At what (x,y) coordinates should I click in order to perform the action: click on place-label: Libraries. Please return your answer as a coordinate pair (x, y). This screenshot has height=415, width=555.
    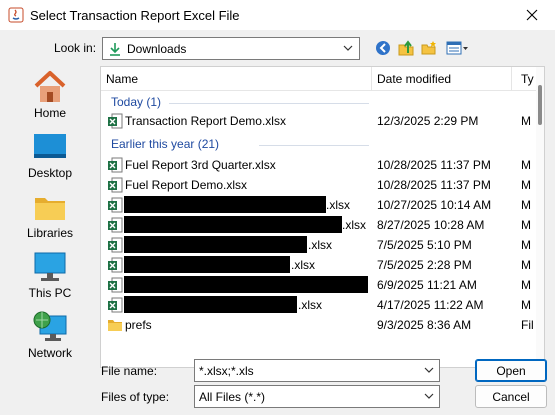
    Looking at the image, I should click on (50, 233).